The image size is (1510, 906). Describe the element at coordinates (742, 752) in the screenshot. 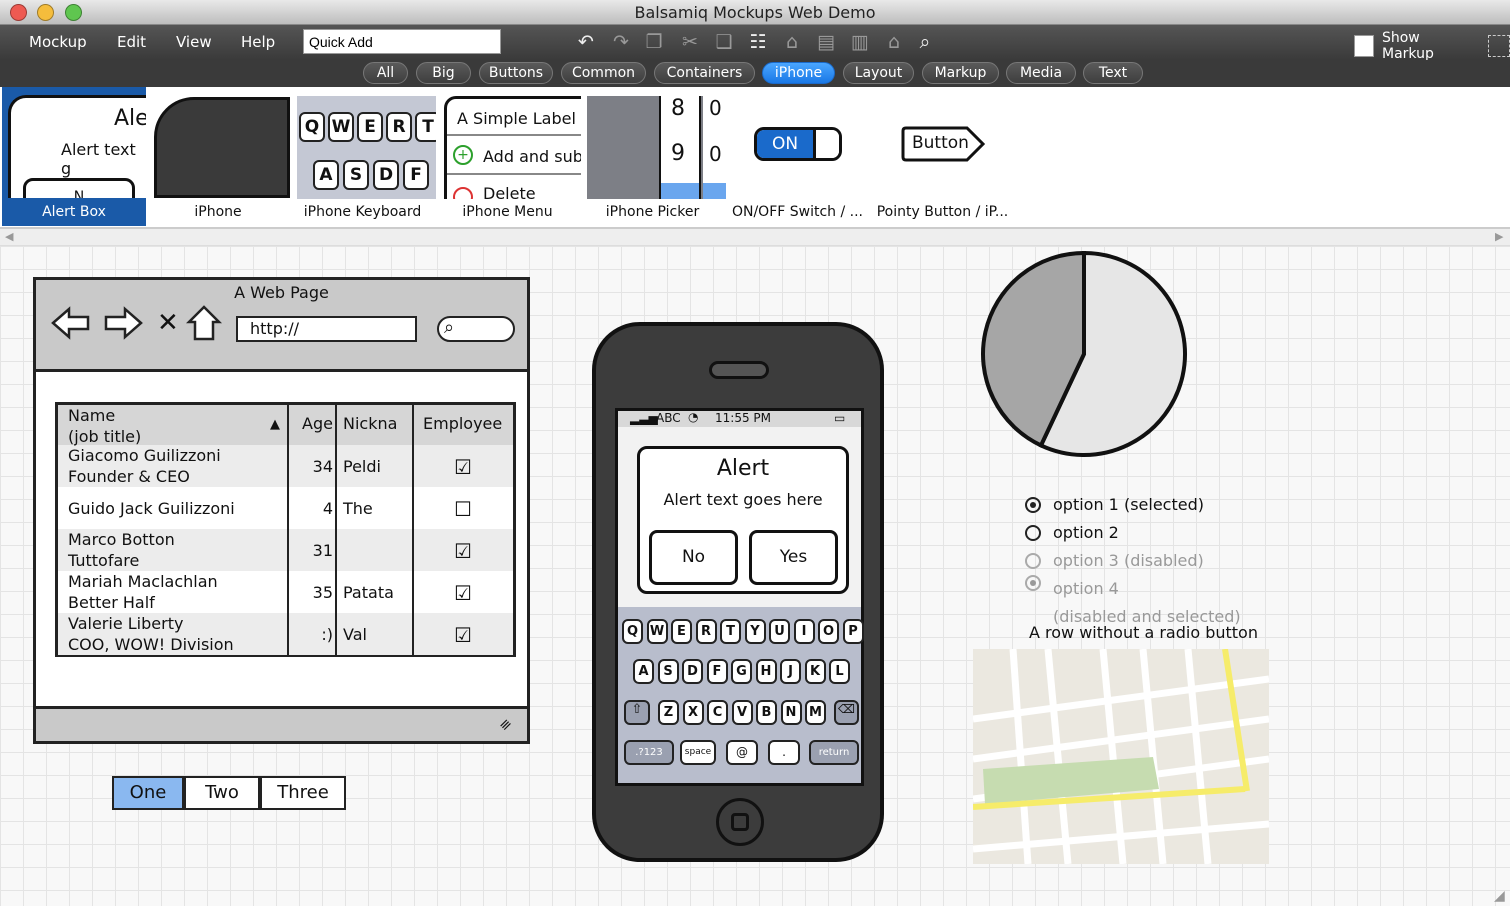

I see `key-at: @` at that location.